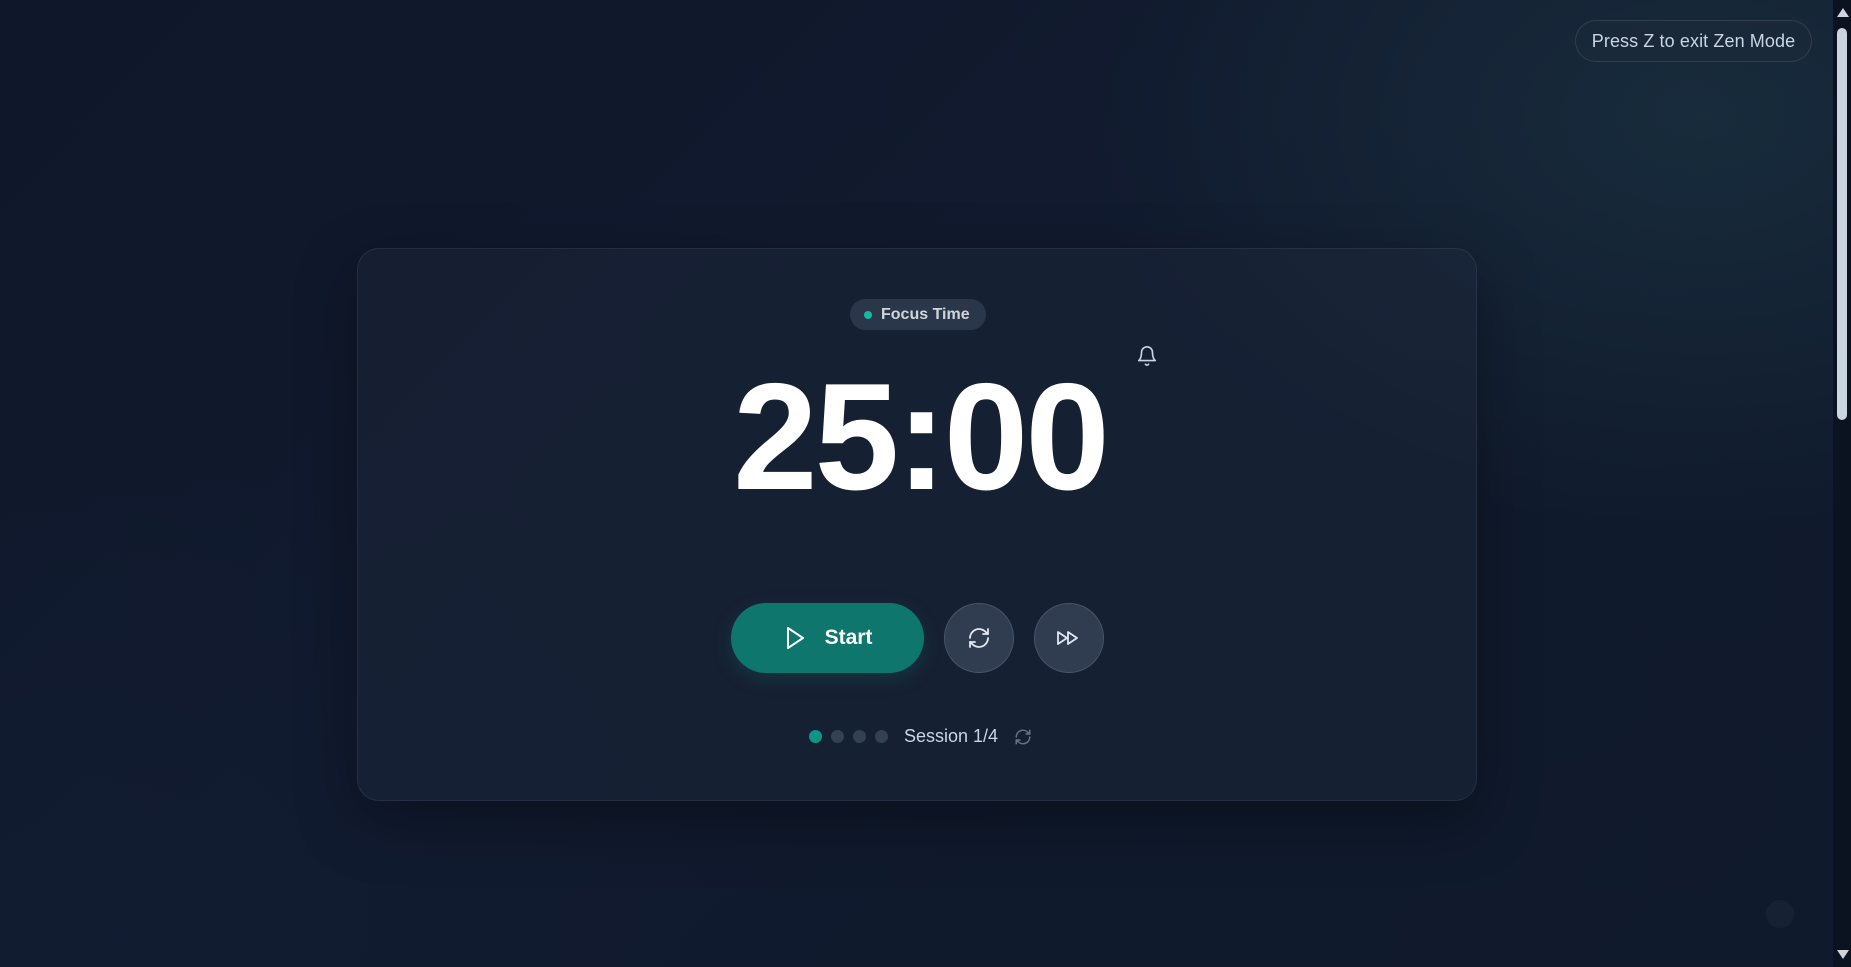  Describe the element at coordinates (925, 314) in the screenshot. I see `mode-label: Focus Time` at that location.